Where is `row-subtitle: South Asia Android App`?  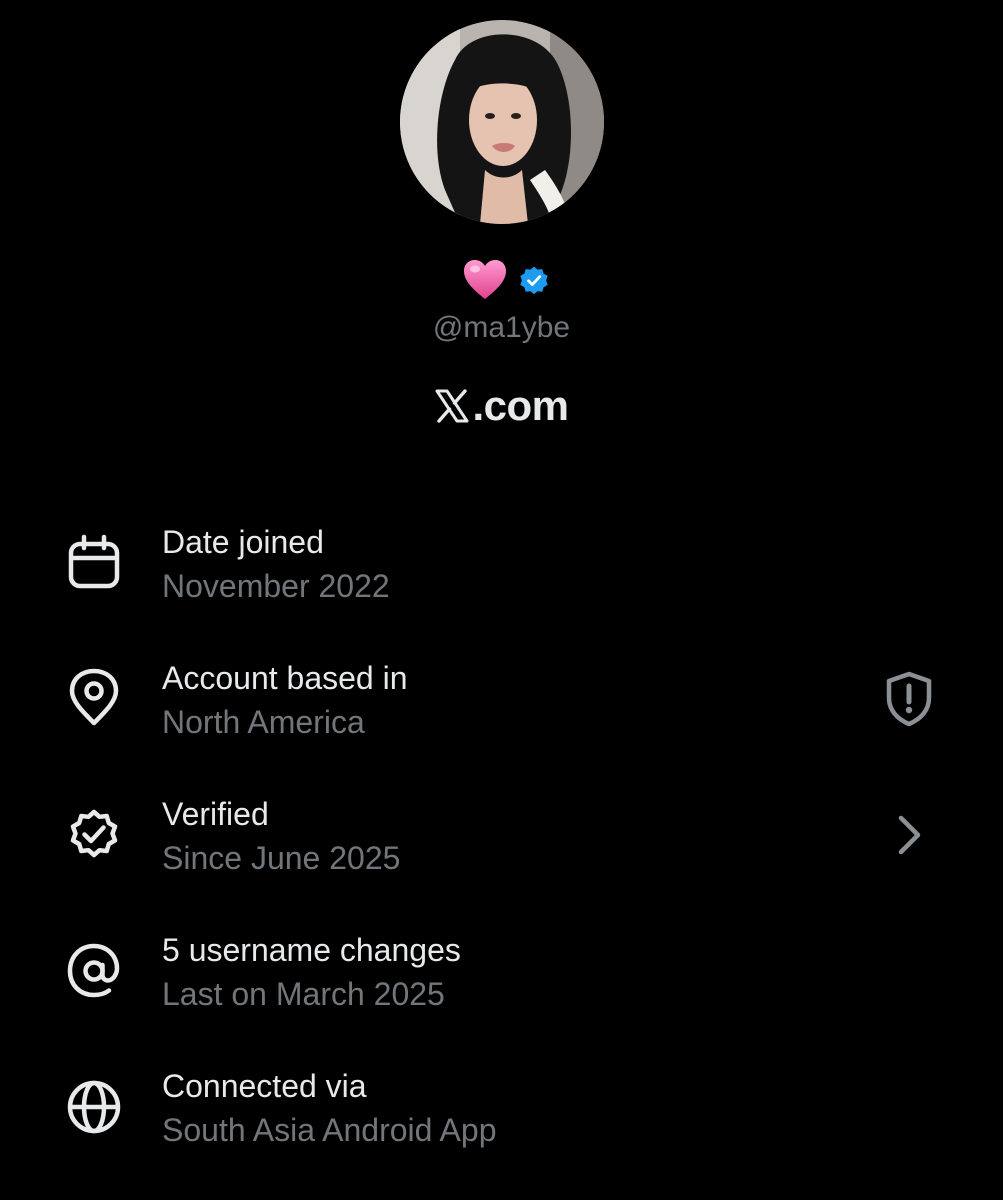
row-subtitle: South Asia Android App is located at coordinates (329, 1130).